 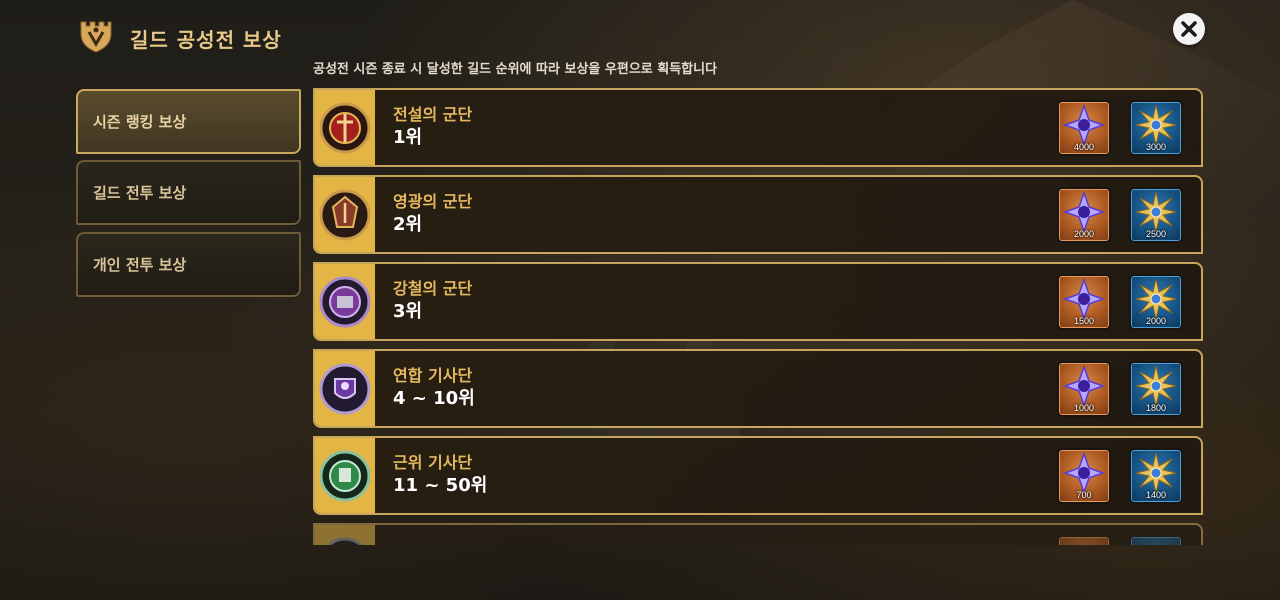 I want to click on tab-label: 개인 전투 보상, so click(x=140, y=265).